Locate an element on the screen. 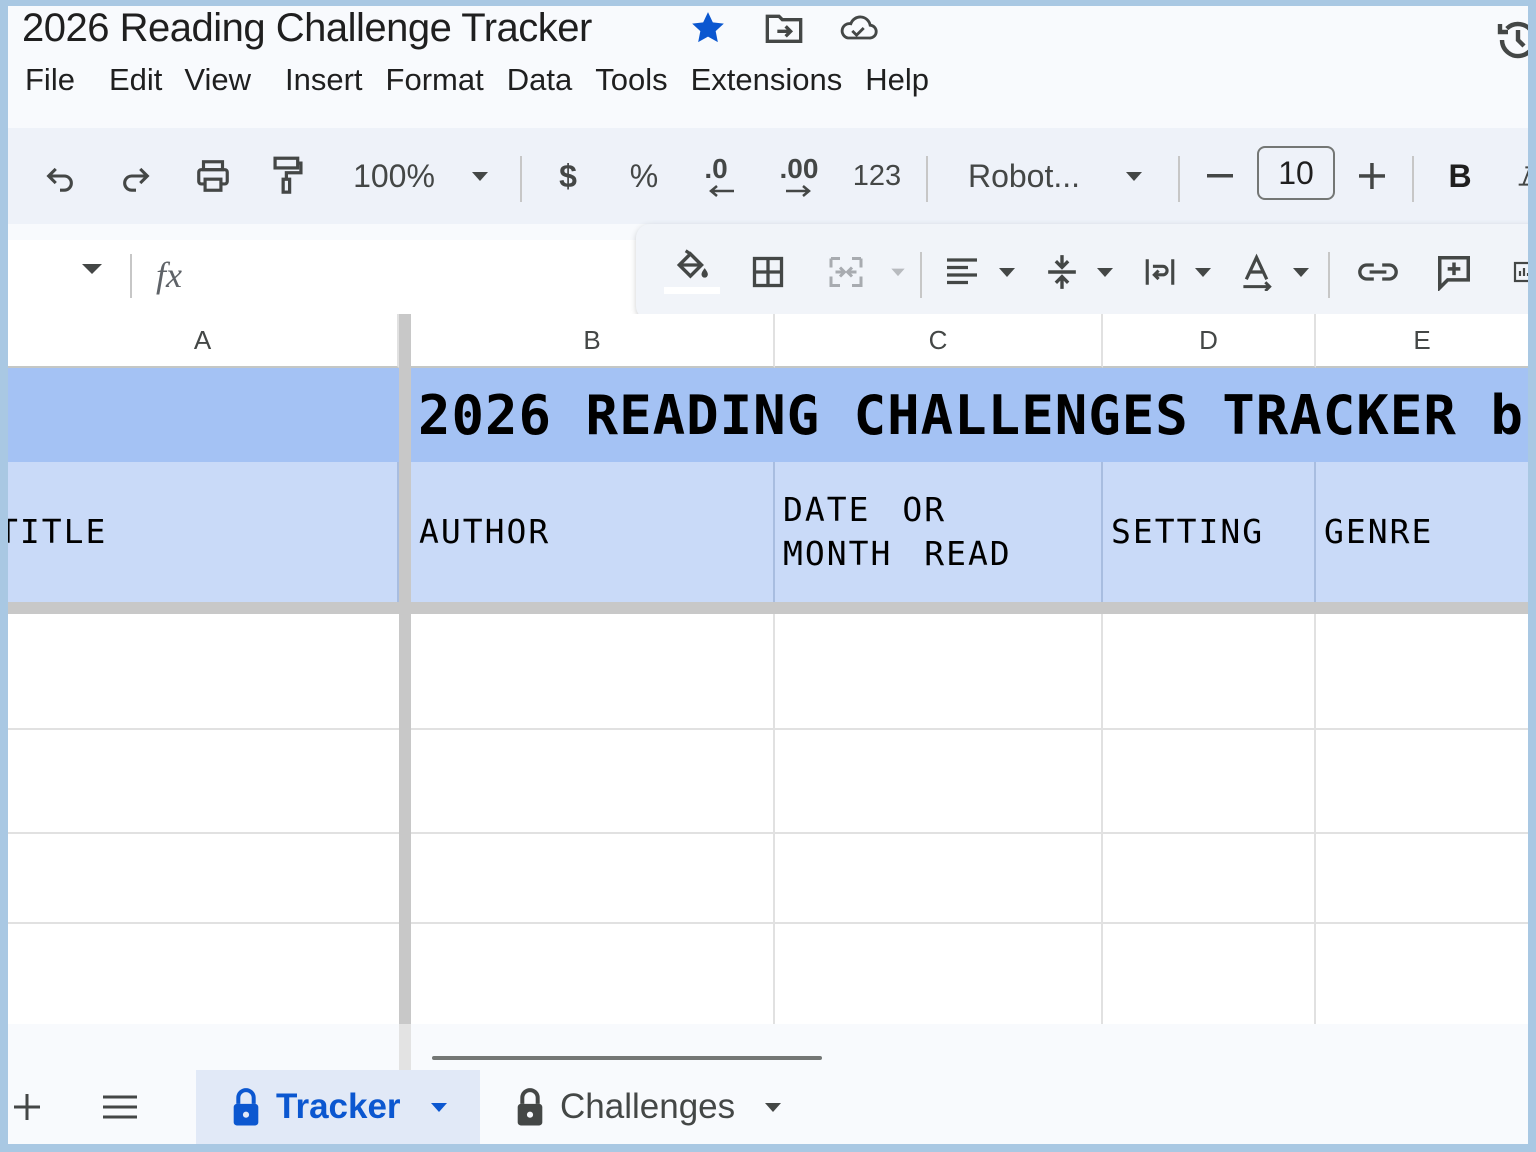 The image size is (1536, 1152). increase-decimal-label: .00 is located at coordinates (799, 168).